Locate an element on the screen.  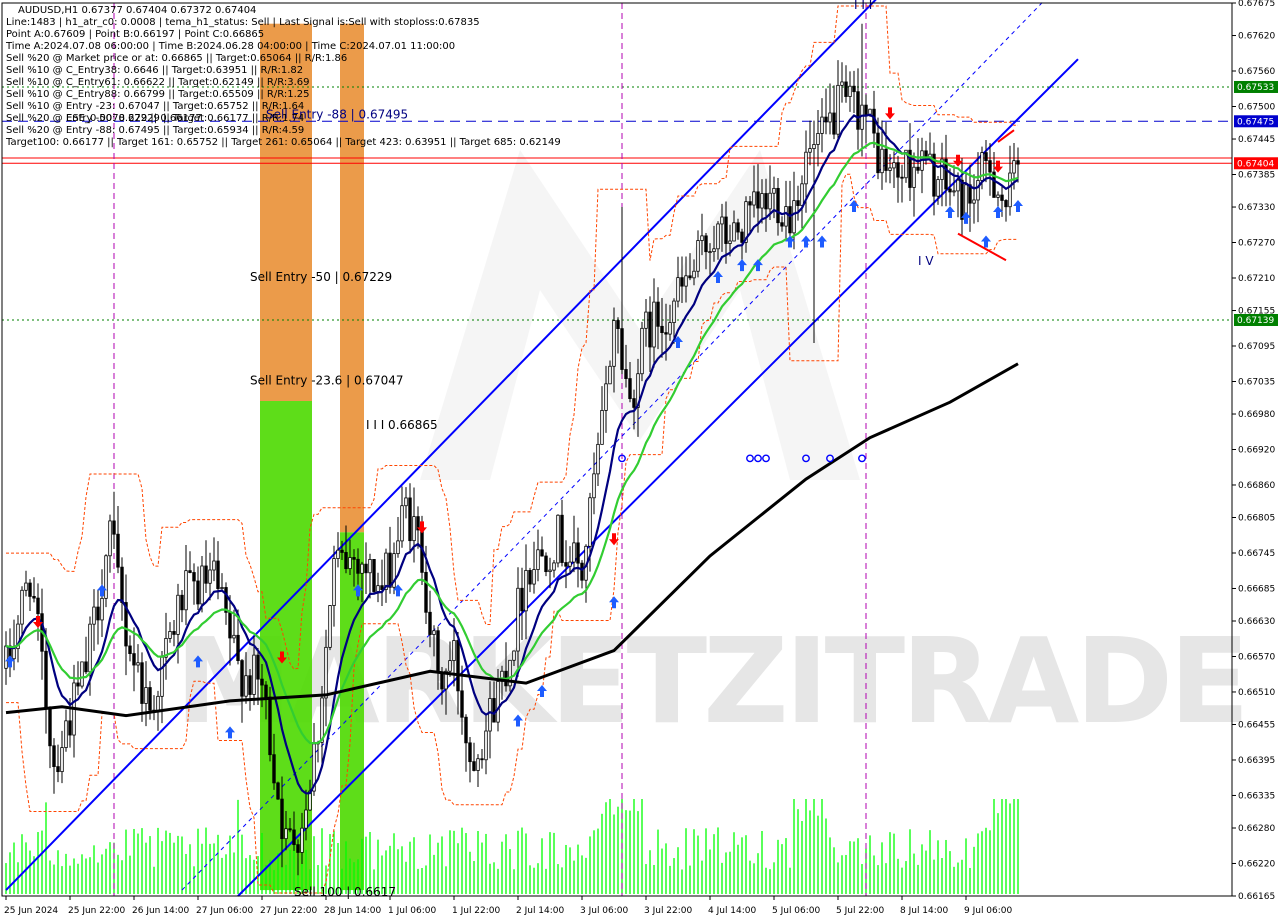
y-tick-label: 0.67500 is located at coordinates (1256, 107).